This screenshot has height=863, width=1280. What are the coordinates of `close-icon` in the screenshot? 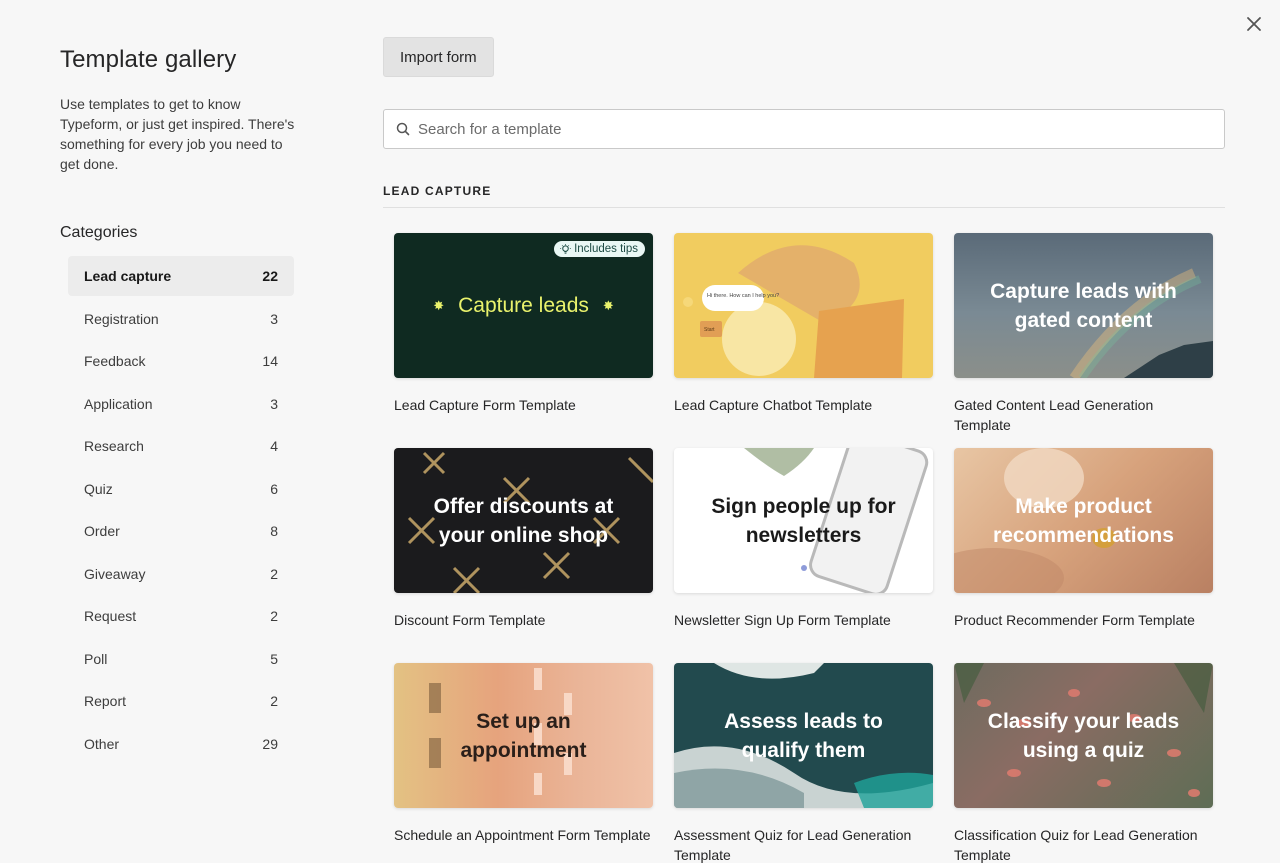 It's located at (1254, 24).